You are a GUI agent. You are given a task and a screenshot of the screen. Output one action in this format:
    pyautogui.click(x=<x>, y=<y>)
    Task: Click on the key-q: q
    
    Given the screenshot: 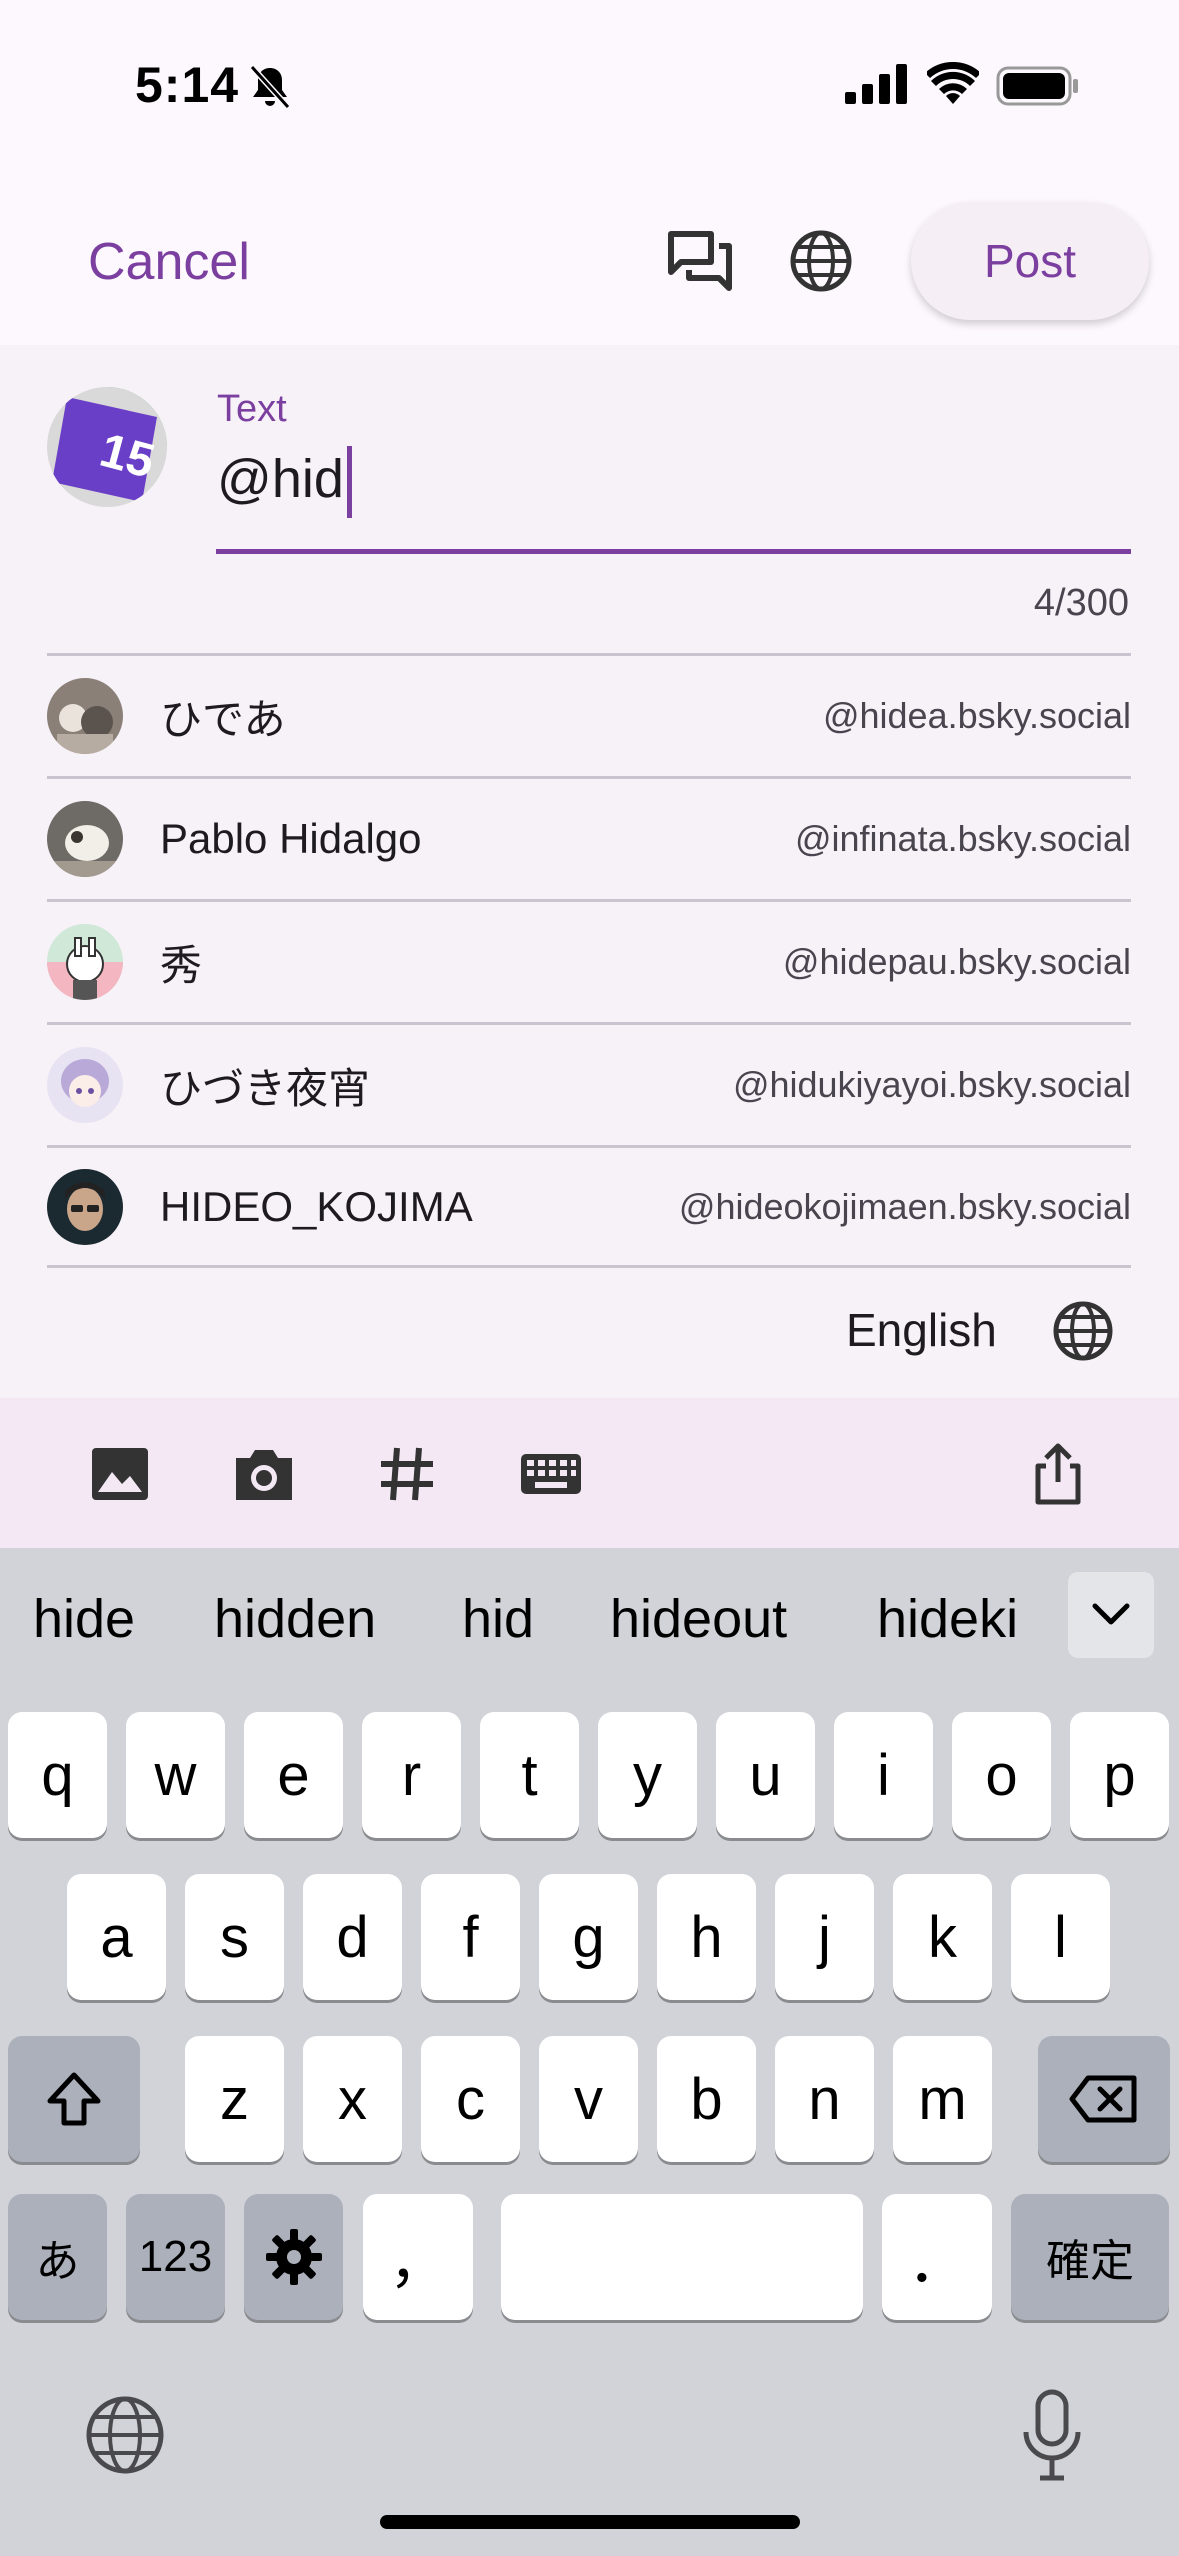 What is the action you would take?
    pyautogui.click(x=57, y=1775)
    